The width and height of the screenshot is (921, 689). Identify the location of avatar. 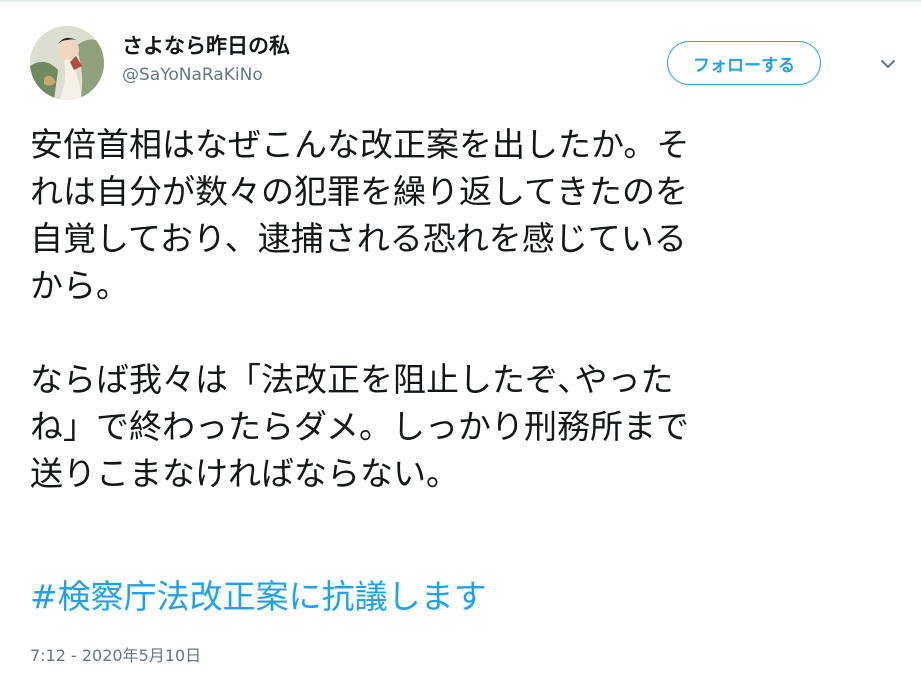
(67, 63).